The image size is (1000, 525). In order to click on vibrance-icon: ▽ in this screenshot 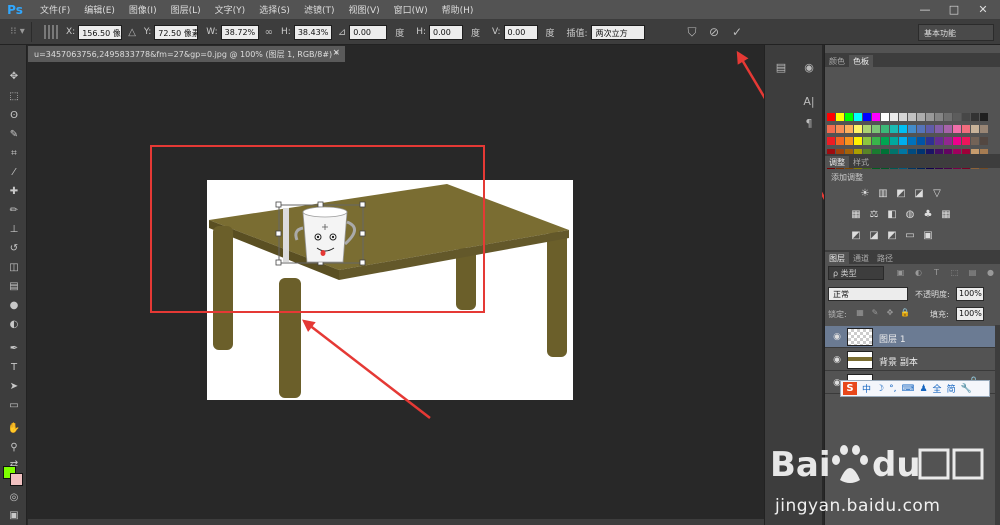, I will do `click(937, 194)`.